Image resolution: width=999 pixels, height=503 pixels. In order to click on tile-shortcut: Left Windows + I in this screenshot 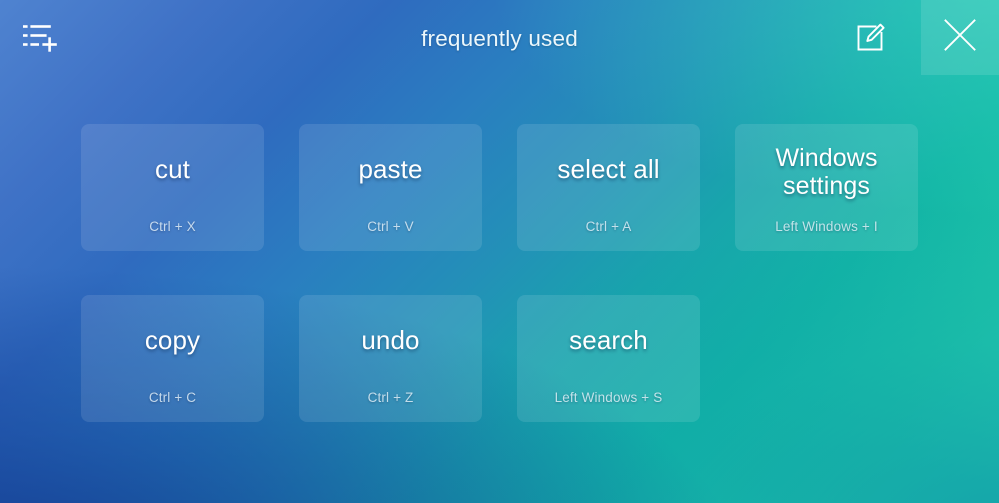, I will do `click(826, 226)`.